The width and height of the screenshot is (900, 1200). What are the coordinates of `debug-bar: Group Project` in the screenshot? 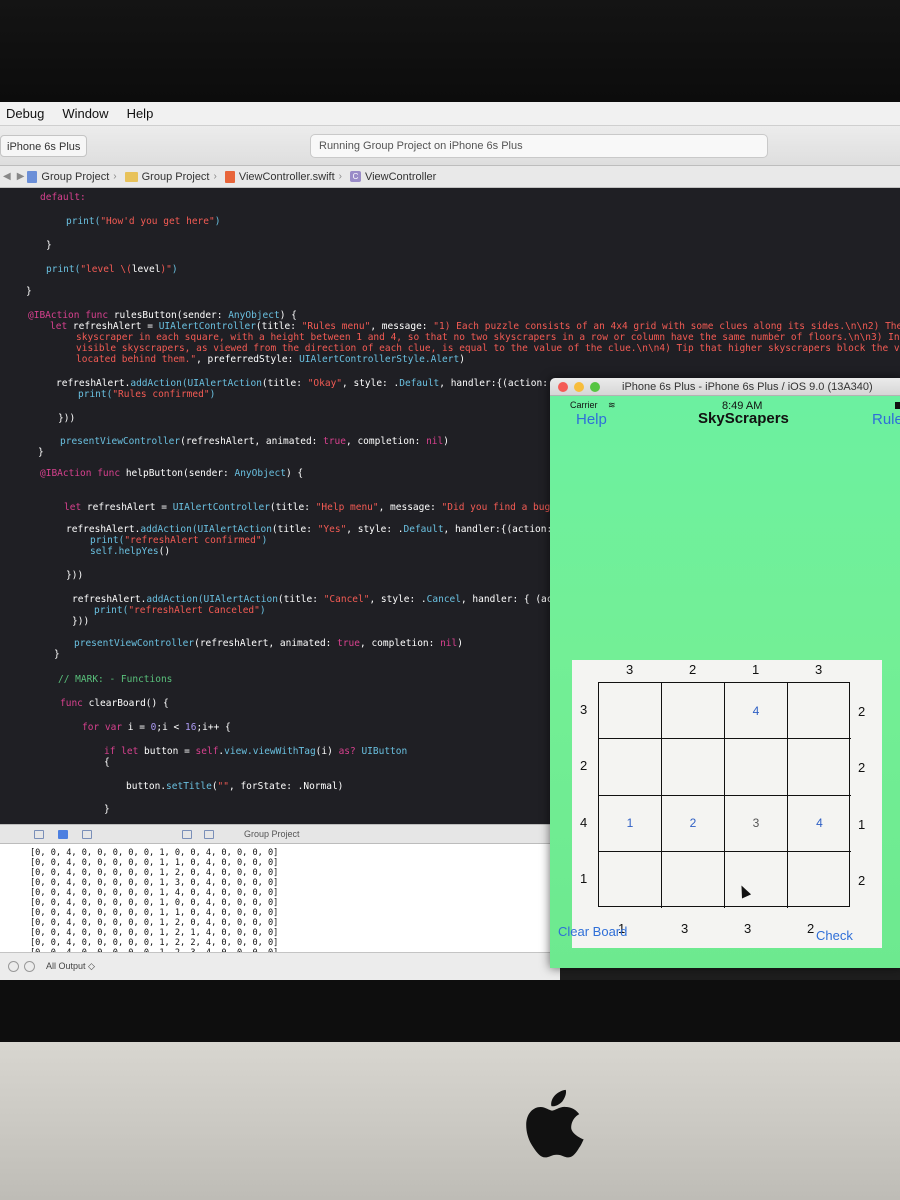 It's located at (280, 834).